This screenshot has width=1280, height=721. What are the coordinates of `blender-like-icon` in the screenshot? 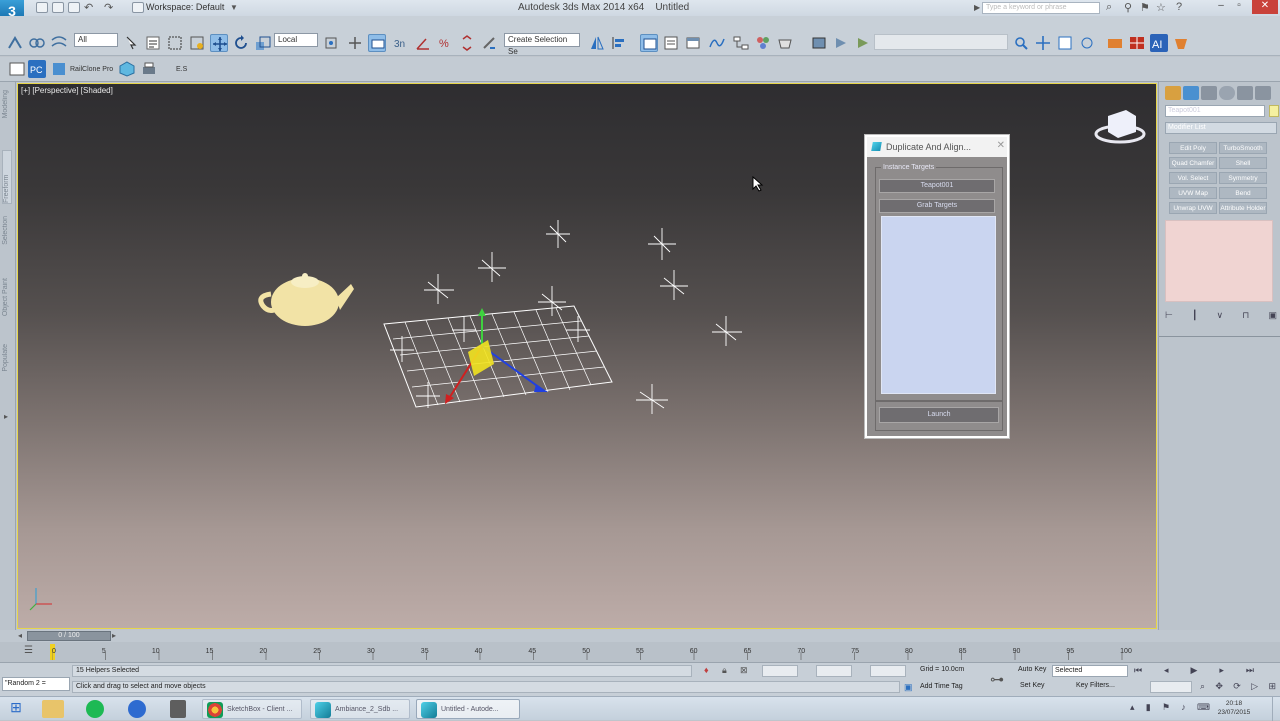 It's located at (137, 709).